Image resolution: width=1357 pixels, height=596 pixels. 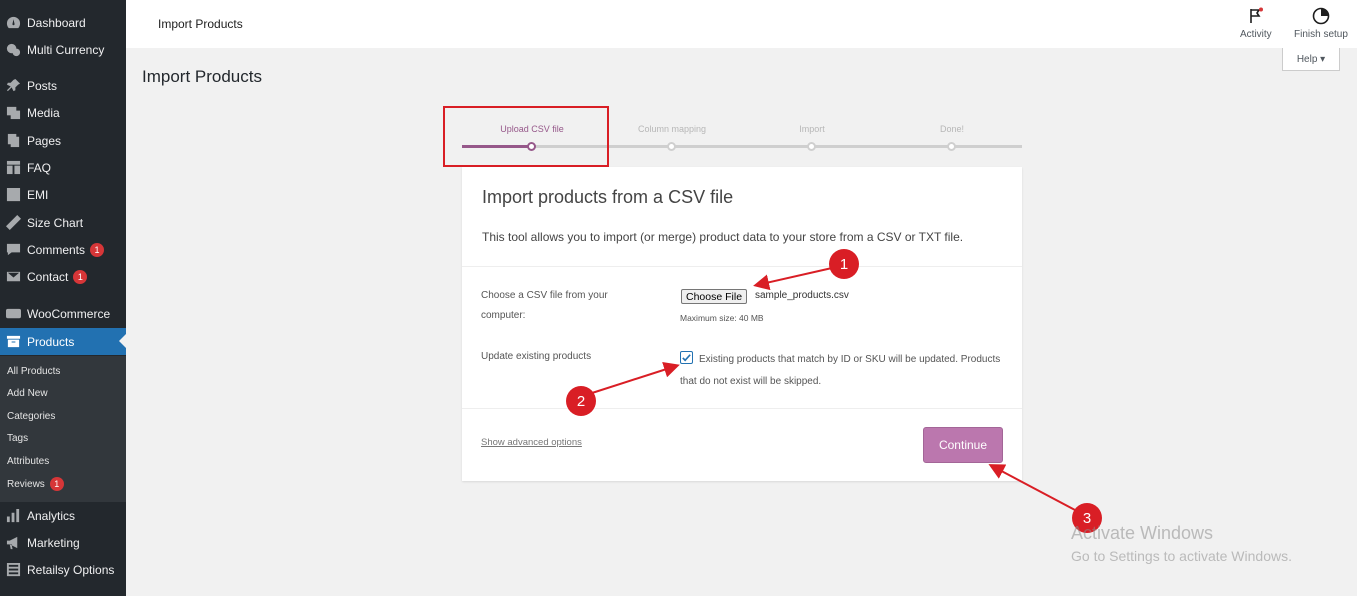 I want to click on sidebar-item-marketing: Marketing, so click(x=63, y=542).